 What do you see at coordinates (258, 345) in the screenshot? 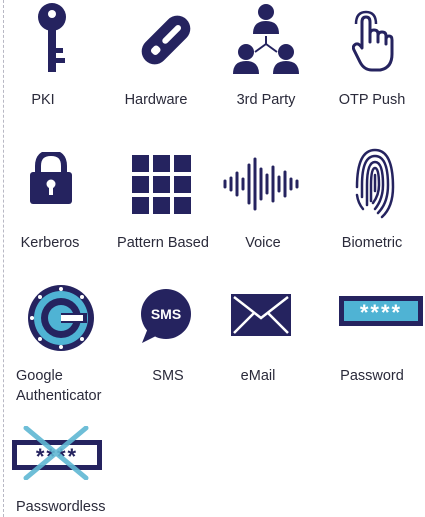
I see `method-email: eMail` at bounding box center [258, 345].